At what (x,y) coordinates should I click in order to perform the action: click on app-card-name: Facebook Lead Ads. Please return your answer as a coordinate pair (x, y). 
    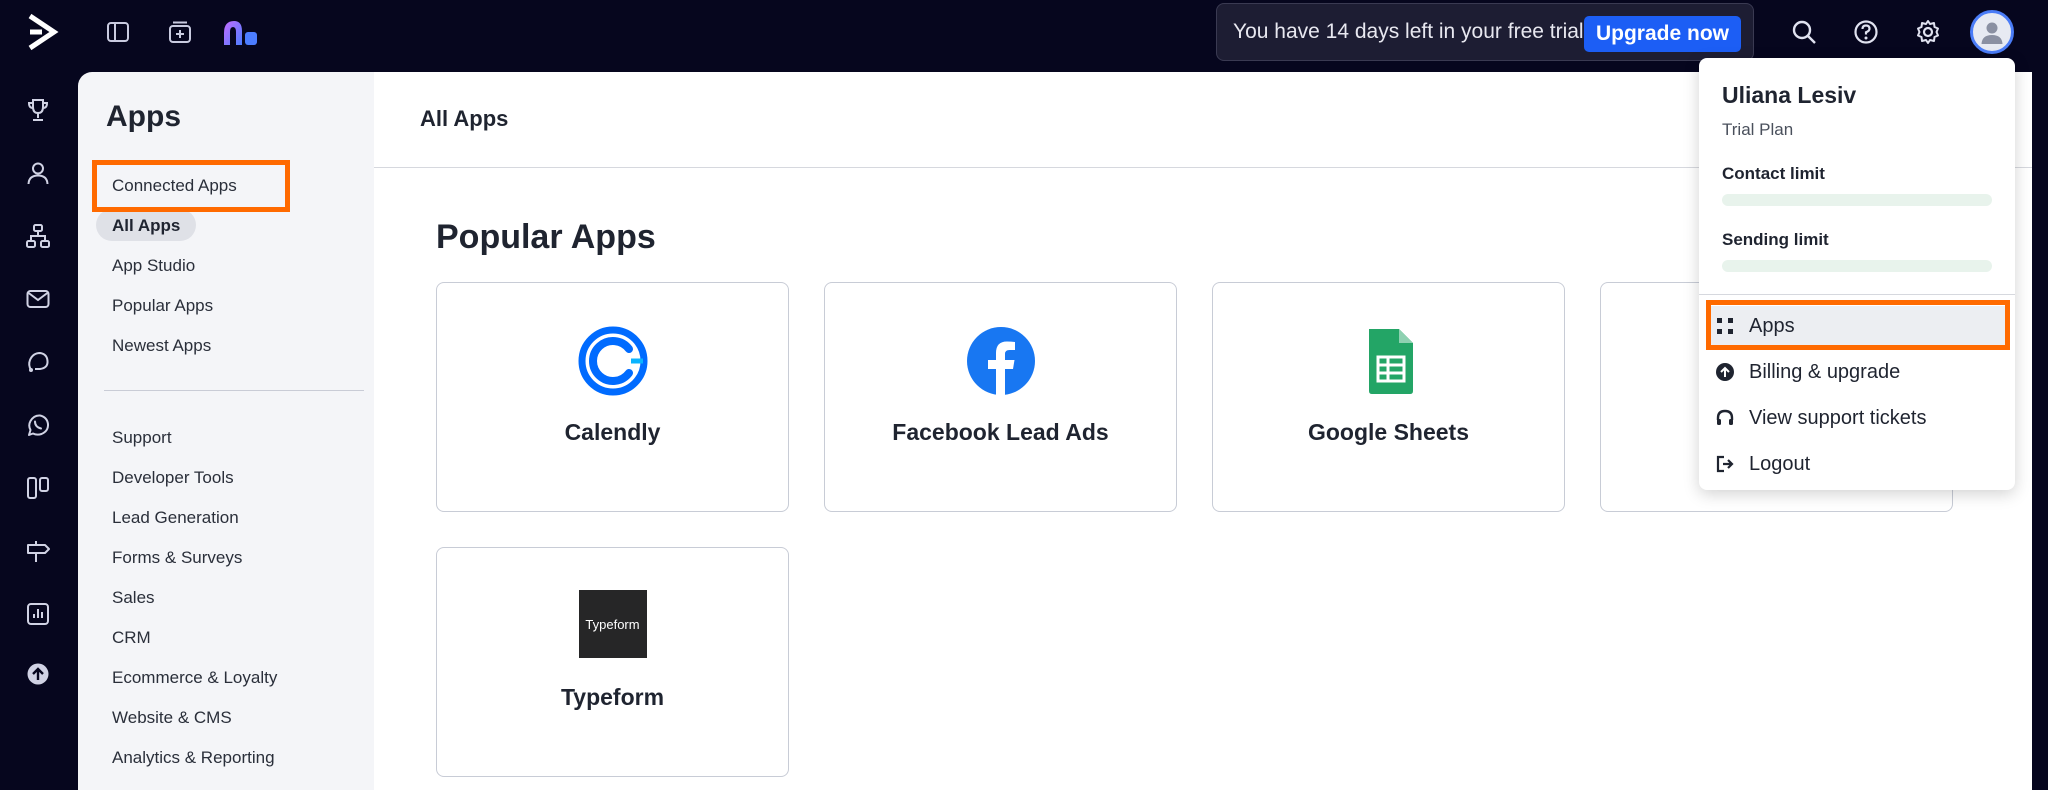
    Looking at the image, I should click on (1000, 432).